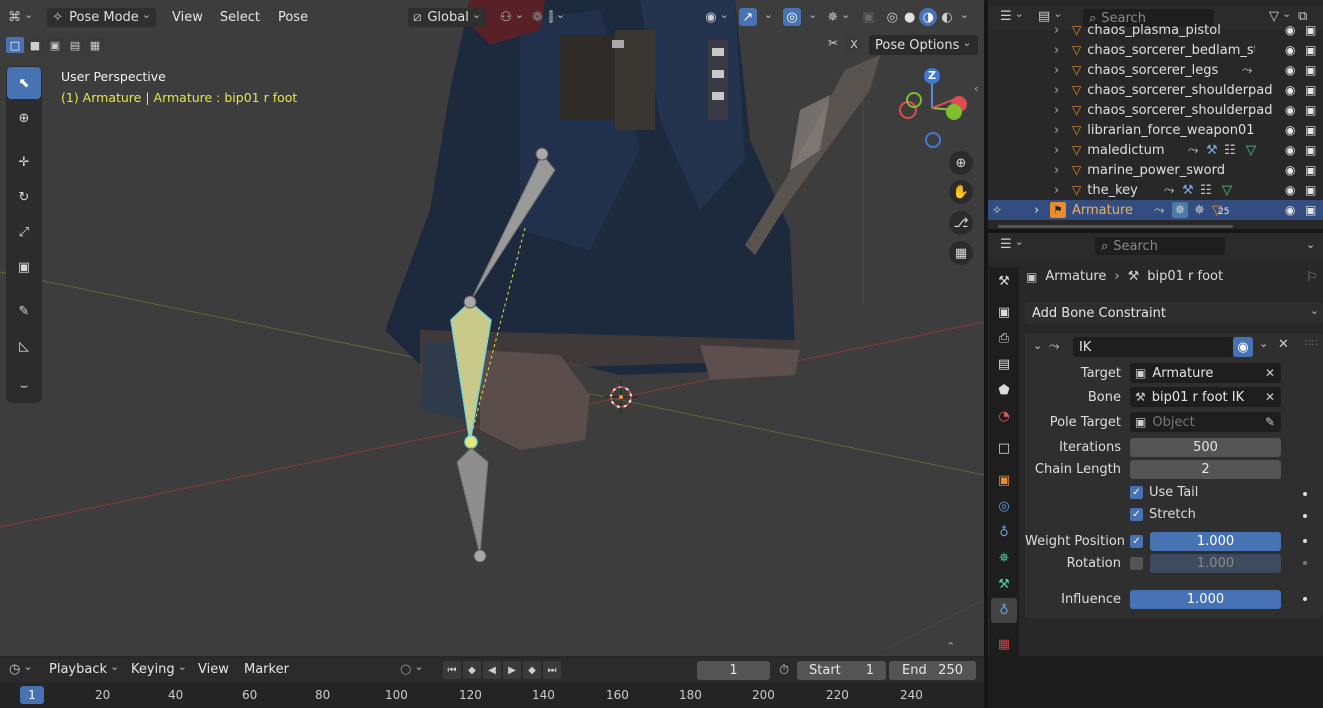  I want to click on gizmo-toggle-icon: ↗, so click(747, 17).